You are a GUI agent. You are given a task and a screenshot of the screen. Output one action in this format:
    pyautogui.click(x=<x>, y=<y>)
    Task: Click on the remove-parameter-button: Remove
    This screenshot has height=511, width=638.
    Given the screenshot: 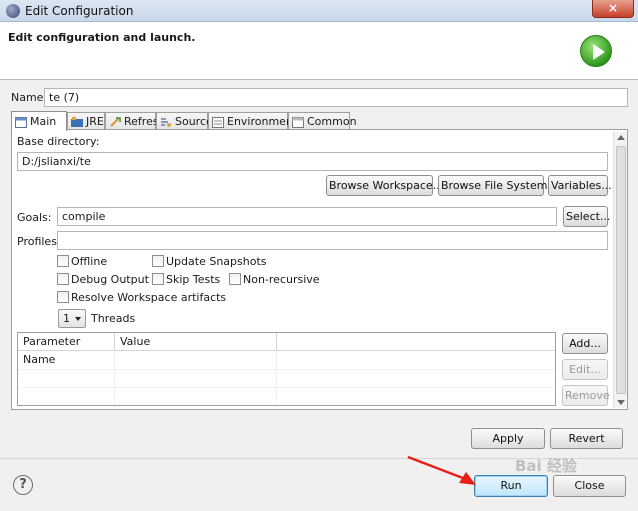 What is the action you would take?
    pyautogui.click(x=586, y=395)
    